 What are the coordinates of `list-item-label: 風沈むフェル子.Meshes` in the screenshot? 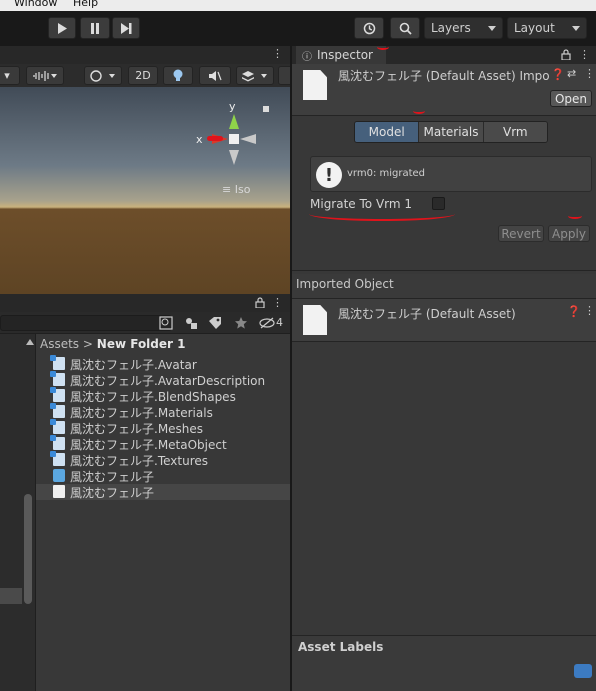 It's located at (137, 429).